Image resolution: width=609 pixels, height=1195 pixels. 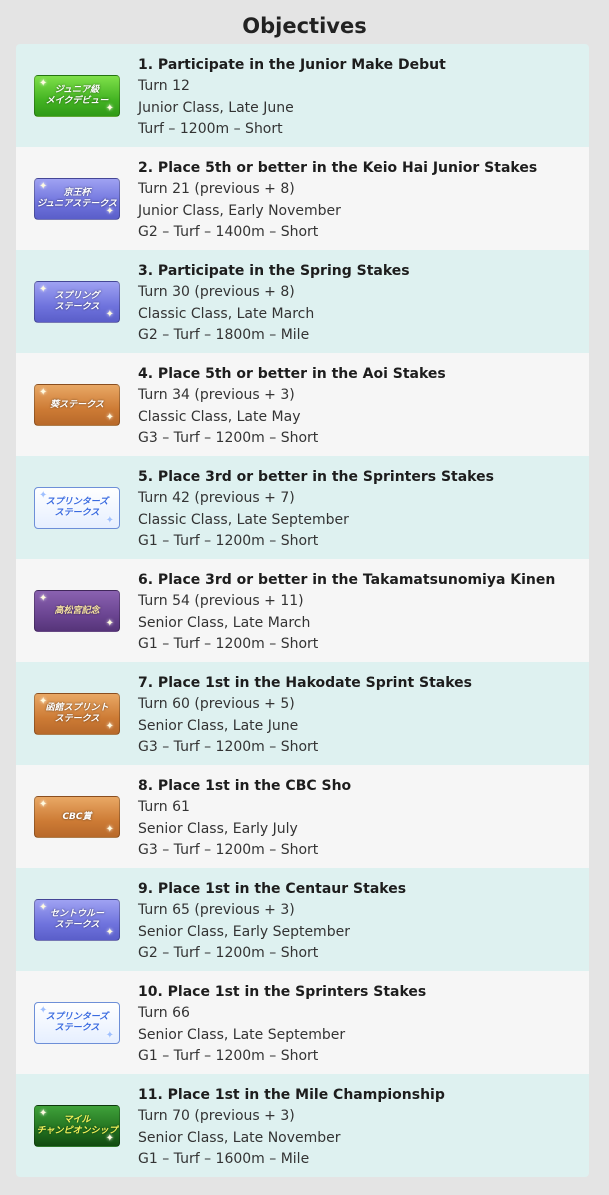 I want to click on race-badge: ✦ ✦ セントウルー ステークス, so click(x=77, y=920).